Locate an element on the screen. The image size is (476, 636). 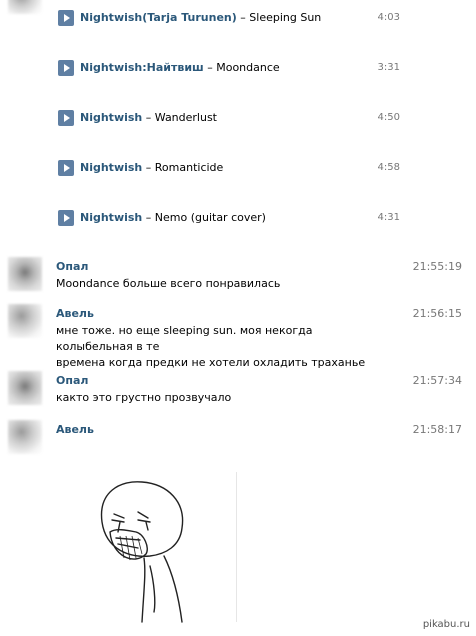
track-name: Romanticide is located at coordinates (189, 167).